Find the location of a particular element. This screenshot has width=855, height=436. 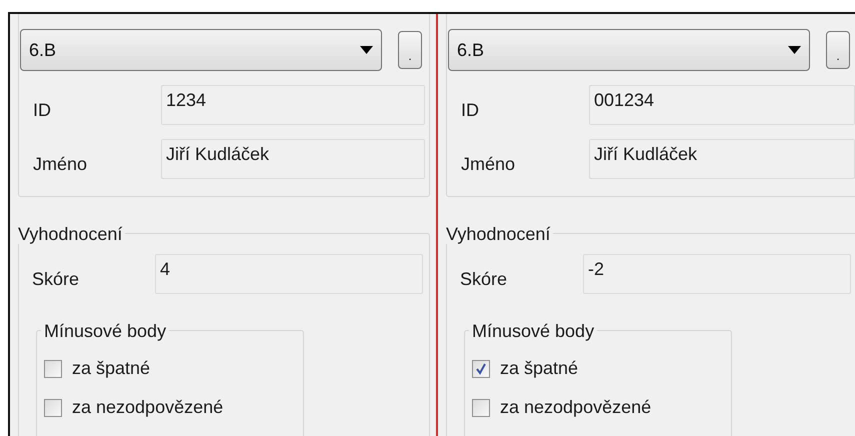

text-field: 001234 is located at coordinates (722, 105).